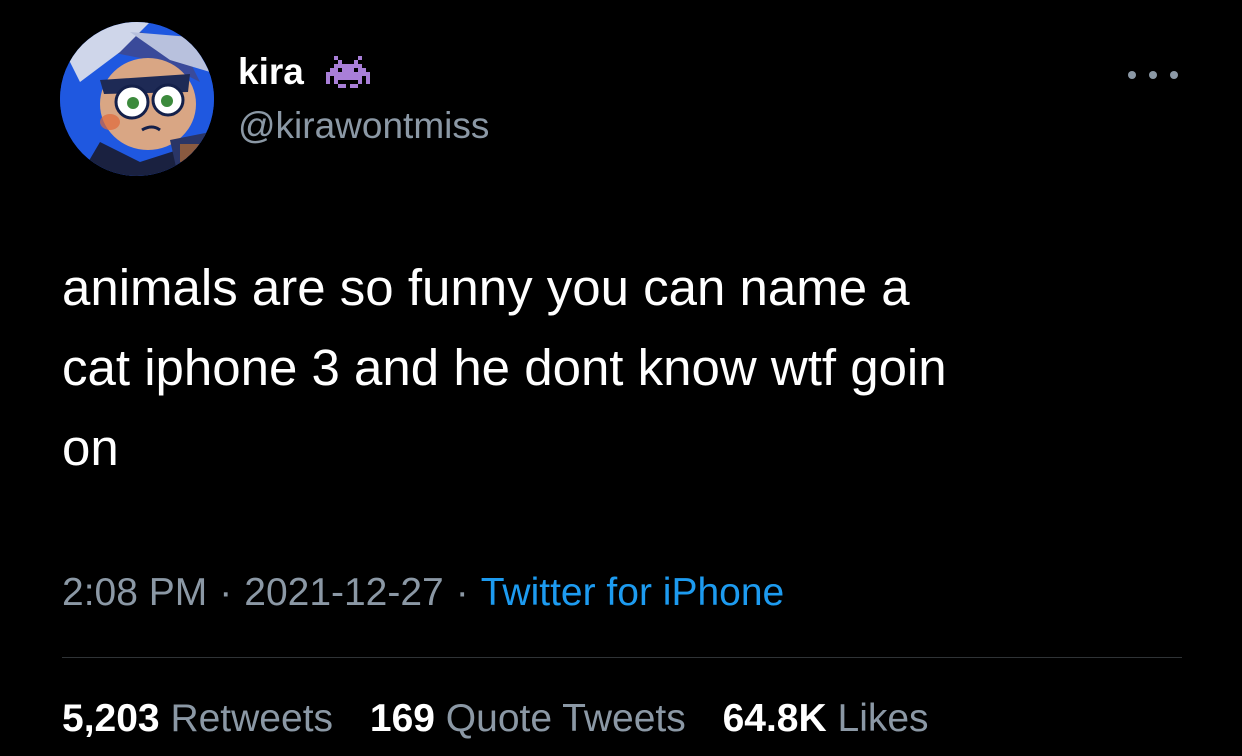 The height and width of the screenshot is (756, 1242). Describe the element at coordinates (111, 718) in the screenshot. I see `retweets-count: 5,203` at that location.